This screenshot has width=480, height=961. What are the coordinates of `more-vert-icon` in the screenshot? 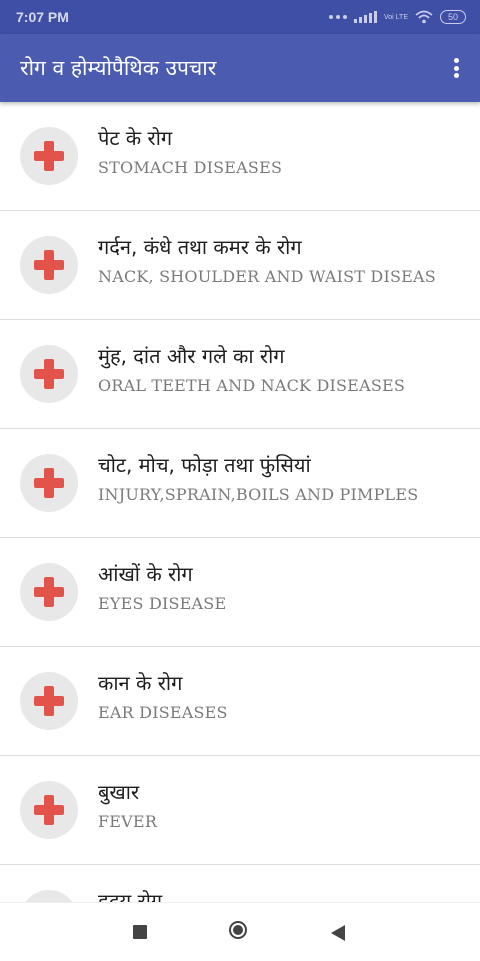 It's located at (456, 68).